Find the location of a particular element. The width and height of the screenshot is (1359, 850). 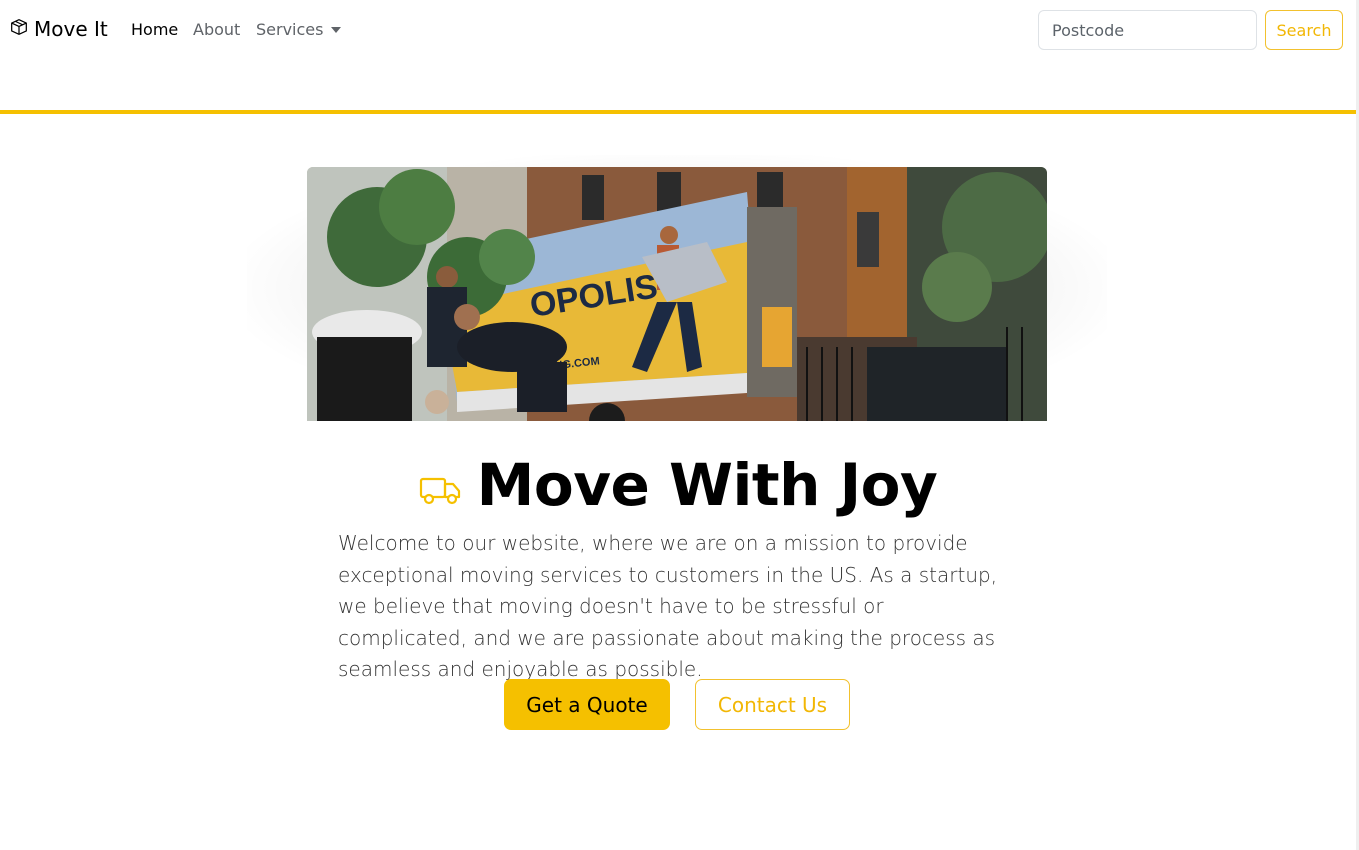

get-a-quote-button: Get a Quote is located at coordinates (587, 704).